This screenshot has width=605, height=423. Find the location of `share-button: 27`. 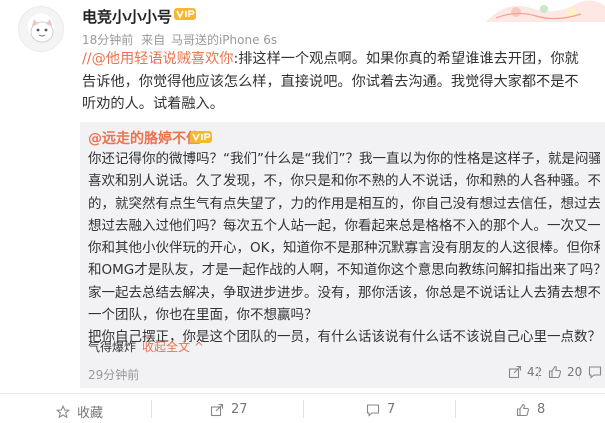

share-button: 27 is located at coordinates (229, 409).